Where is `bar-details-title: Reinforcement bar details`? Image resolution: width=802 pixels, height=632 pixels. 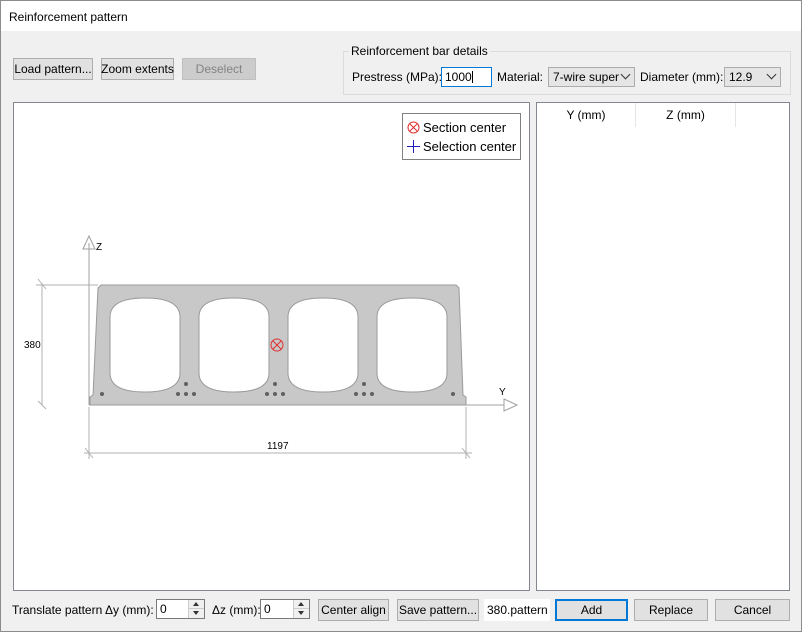 bar-details-title: Reinforcement bar details is located at coordinates (419, 51).